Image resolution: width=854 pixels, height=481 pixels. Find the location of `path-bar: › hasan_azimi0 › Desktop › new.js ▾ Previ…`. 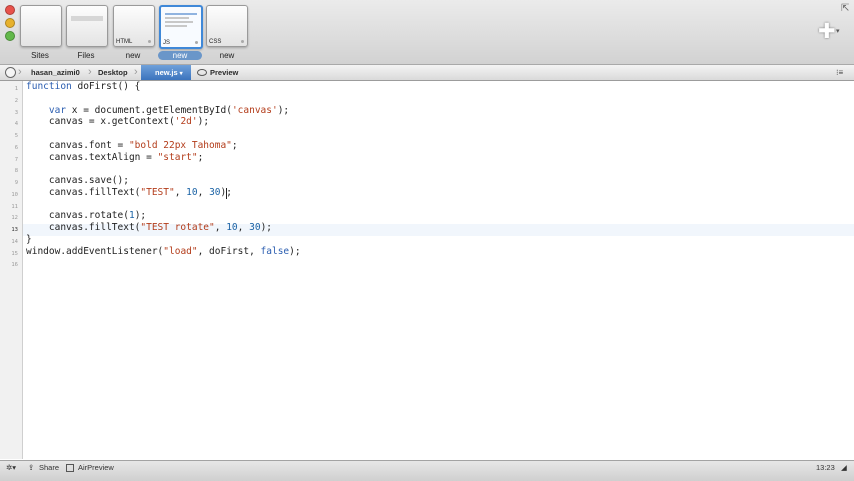

path-bar: › hasan_azimi0 › Desktop › new.js ▾ Previ… is located at coordinates (427, 73).